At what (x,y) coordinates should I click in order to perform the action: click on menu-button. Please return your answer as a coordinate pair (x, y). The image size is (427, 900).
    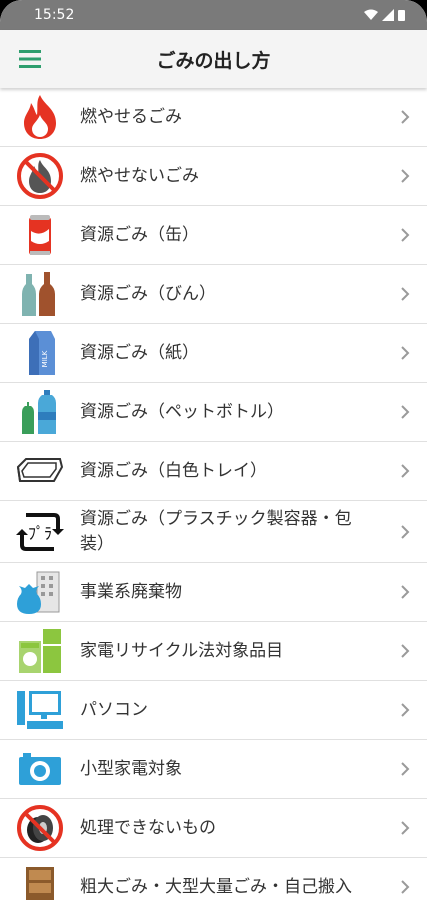
    Looking at the image, I should click on (30, 59).